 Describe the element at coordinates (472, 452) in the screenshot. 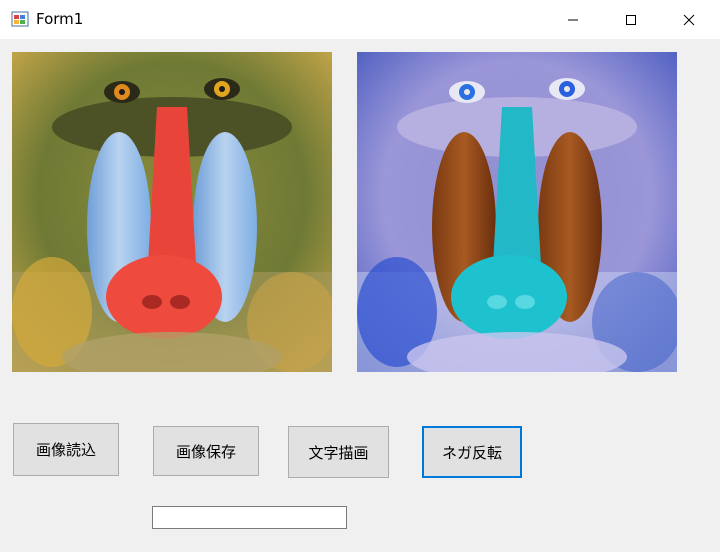

I see `negate-button: ネガ反転` at that location.